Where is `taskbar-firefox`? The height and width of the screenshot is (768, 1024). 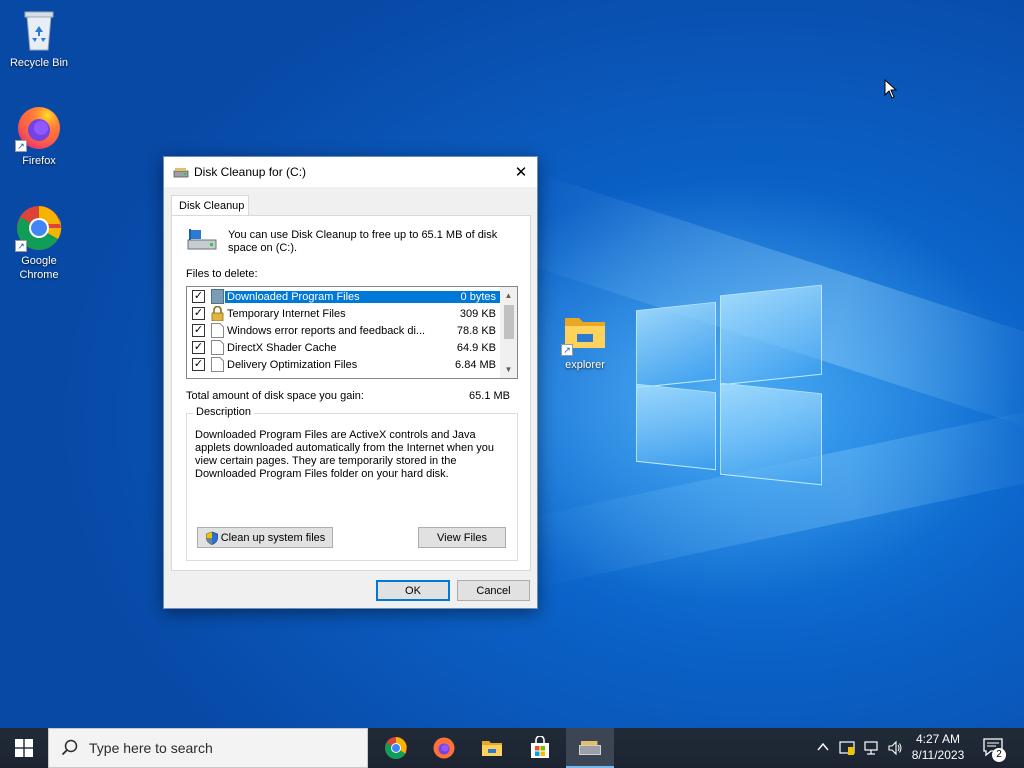 taskbar-firefox is located at coordinates (444, 748).